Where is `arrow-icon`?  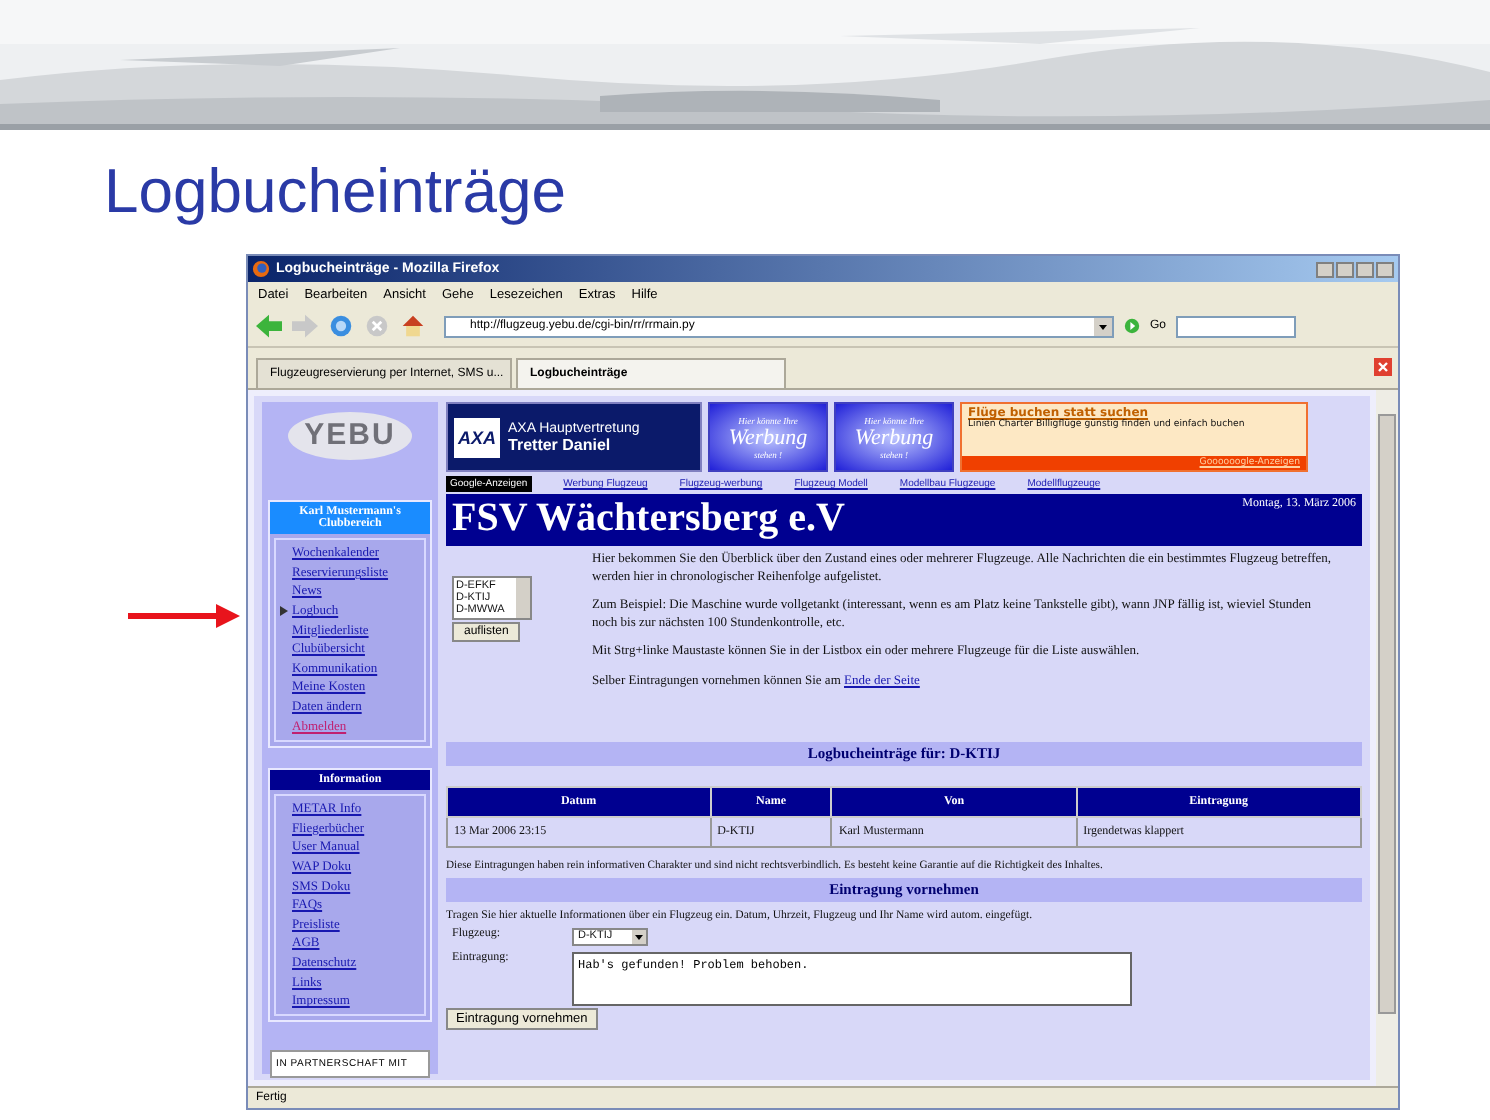
arrow-icon is located at coordinates (184, 616).